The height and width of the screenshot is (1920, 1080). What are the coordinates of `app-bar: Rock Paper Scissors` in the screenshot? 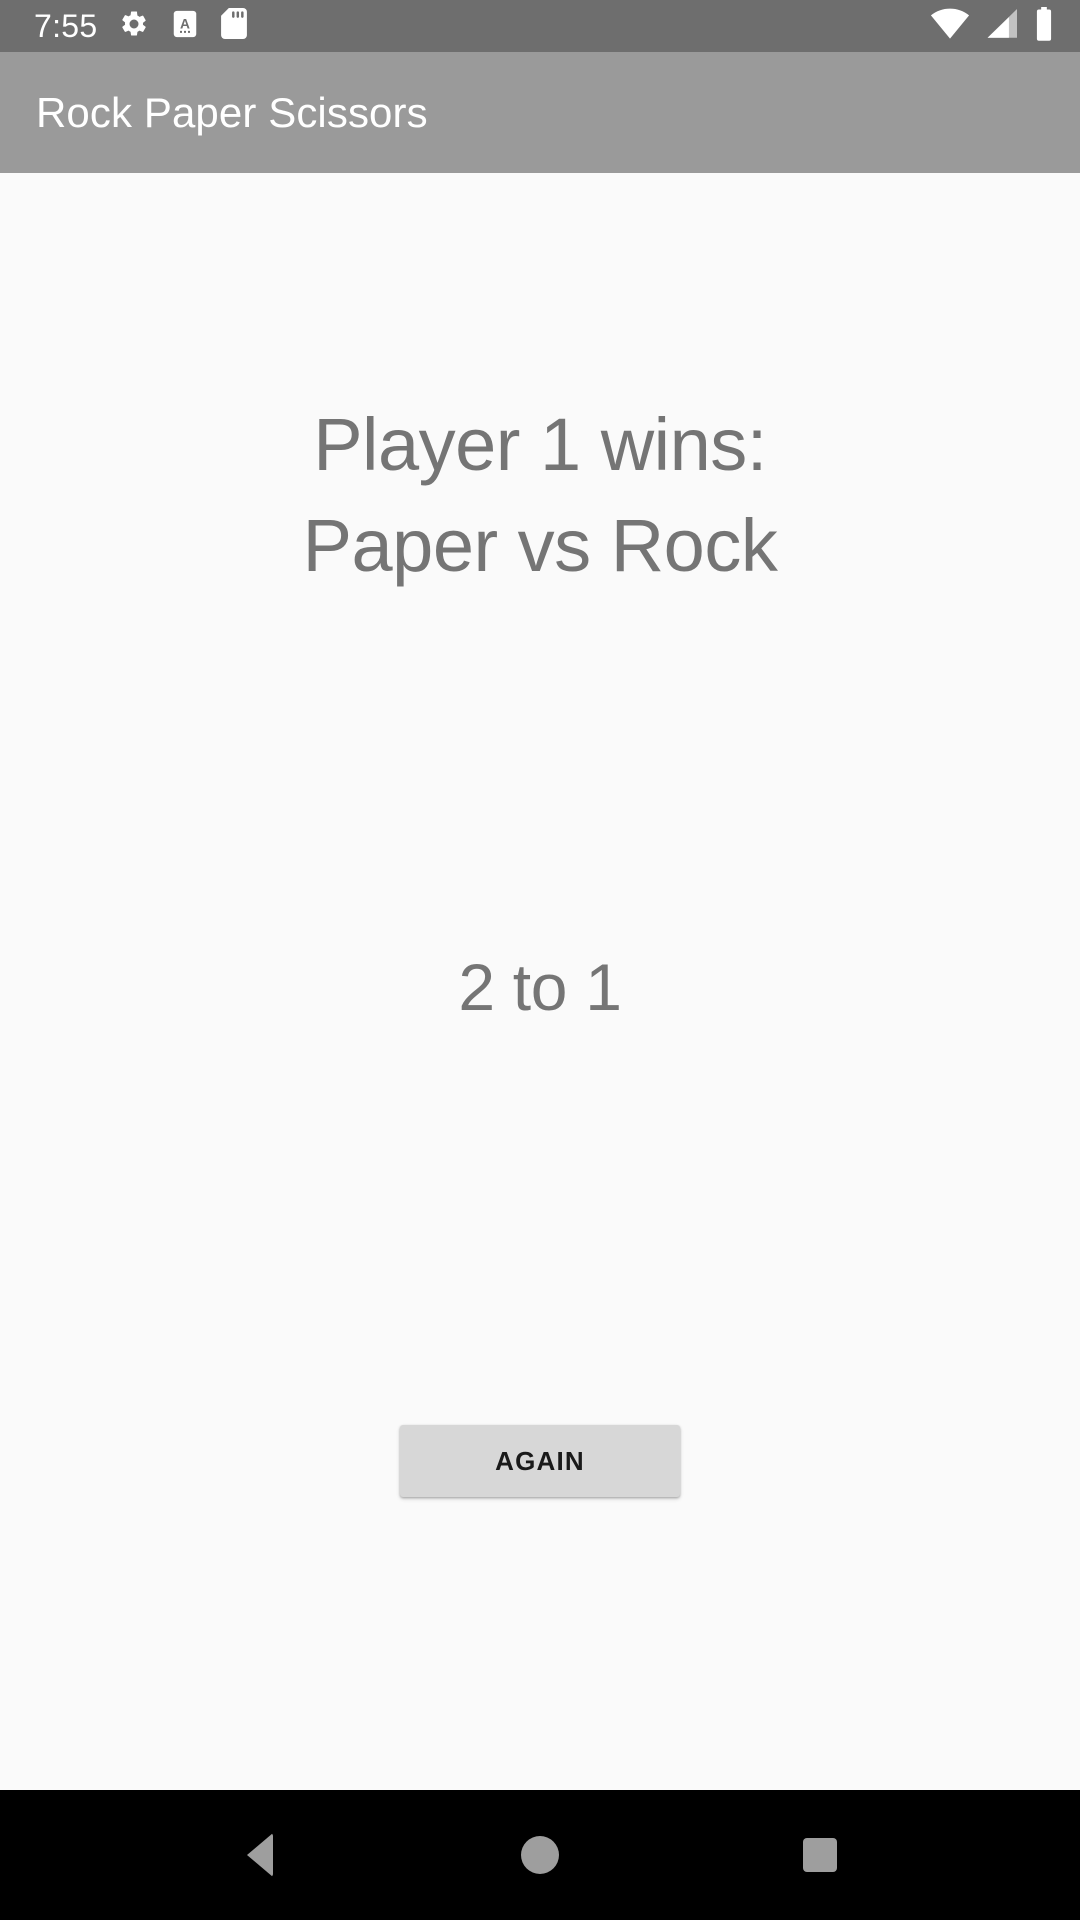 It's located at (540, 112).